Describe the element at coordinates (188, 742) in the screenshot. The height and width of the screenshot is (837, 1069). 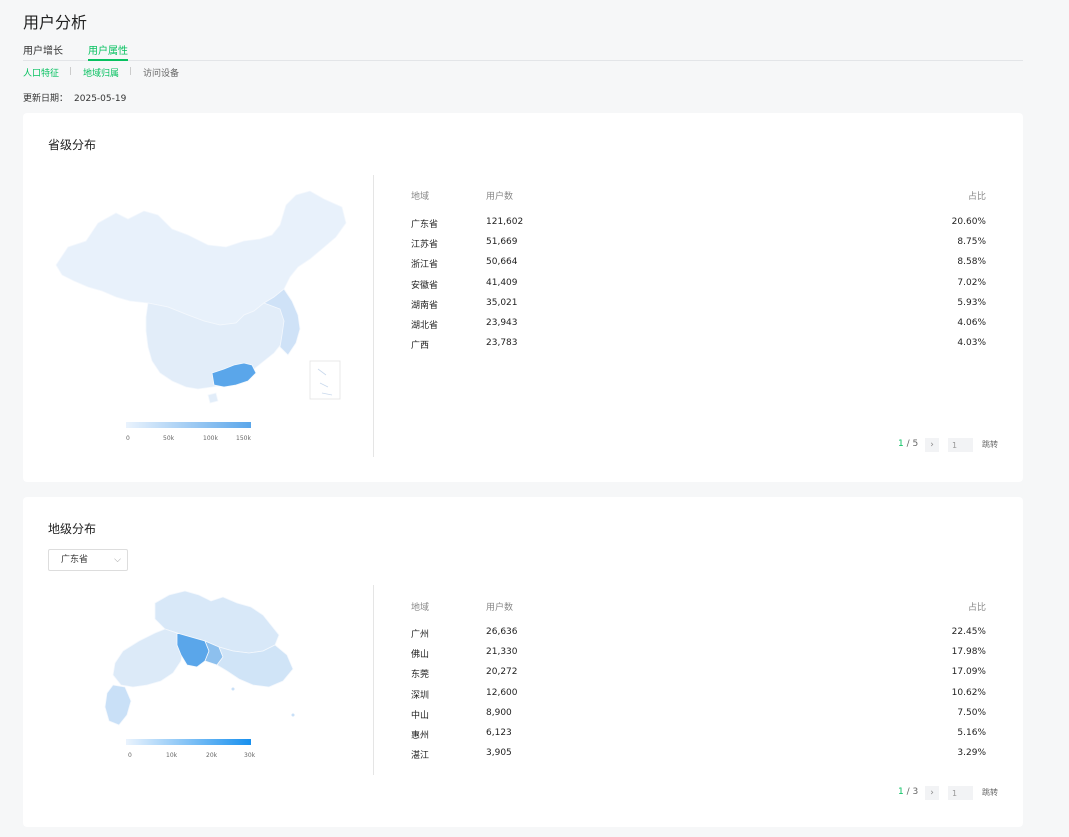
I see `city-legend-bar` at that location.